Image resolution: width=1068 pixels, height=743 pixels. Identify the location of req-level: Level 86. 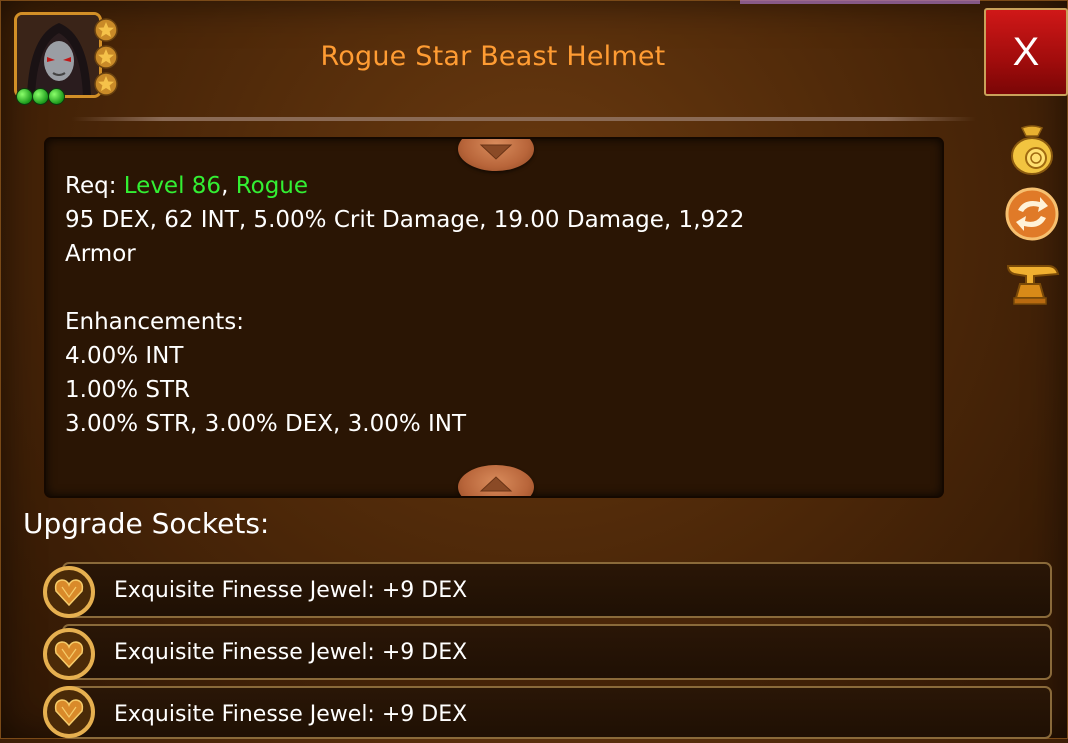
(172, 186).